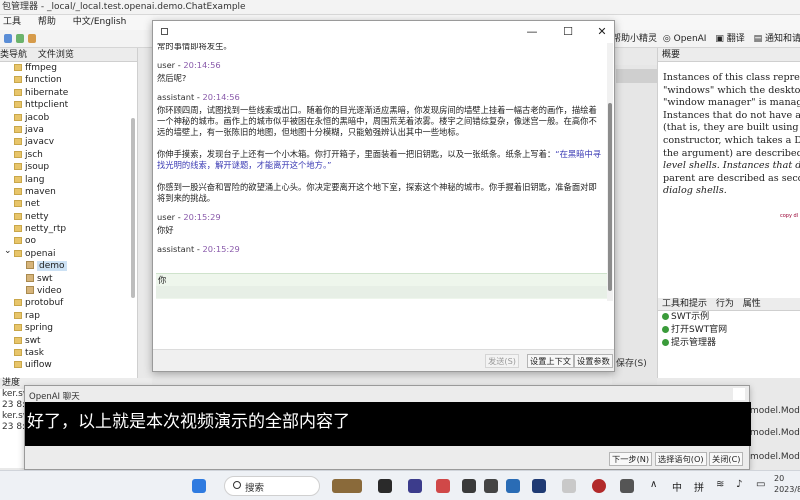  Describe the element at coordinates (729, 330) in the screenshot. I see `list-item: 打开SWT官网` at that location.